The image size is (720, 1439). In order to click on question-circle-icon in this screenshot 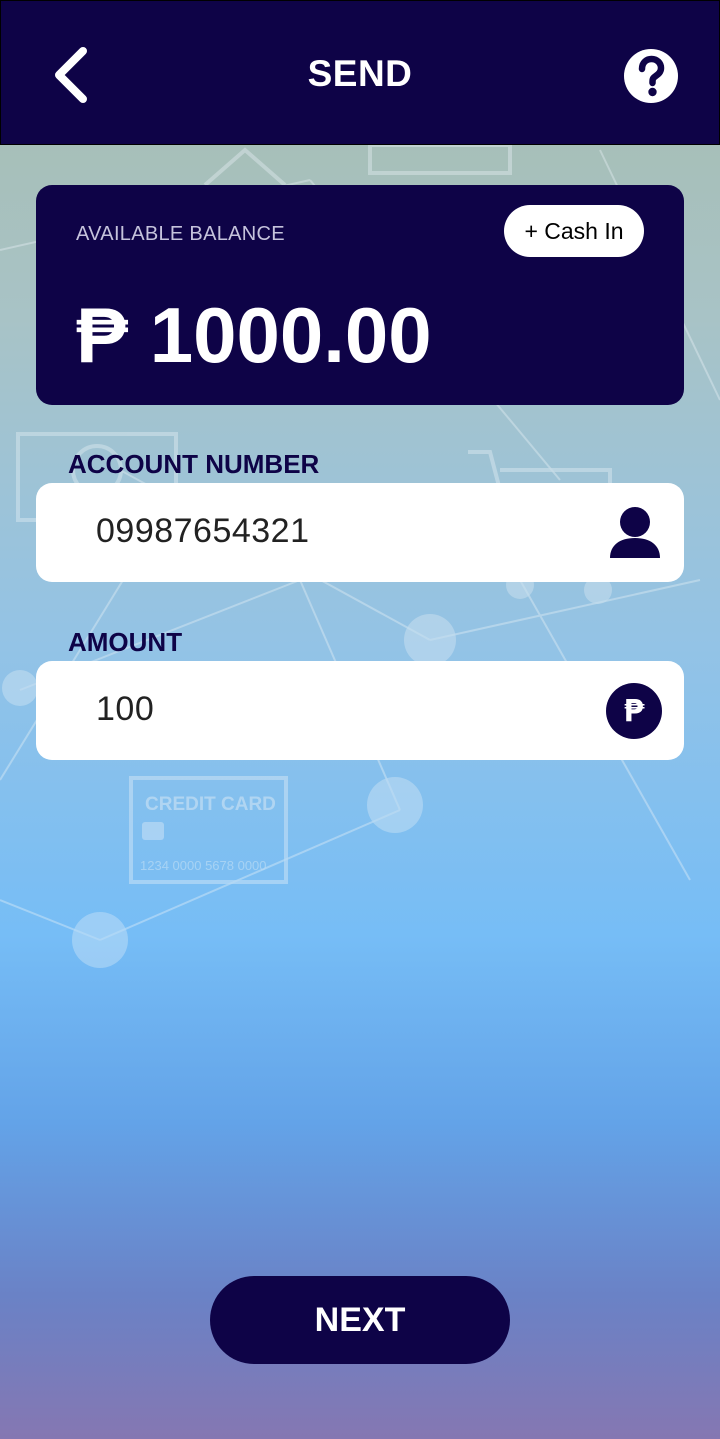, I will do `click(651, 76)`.